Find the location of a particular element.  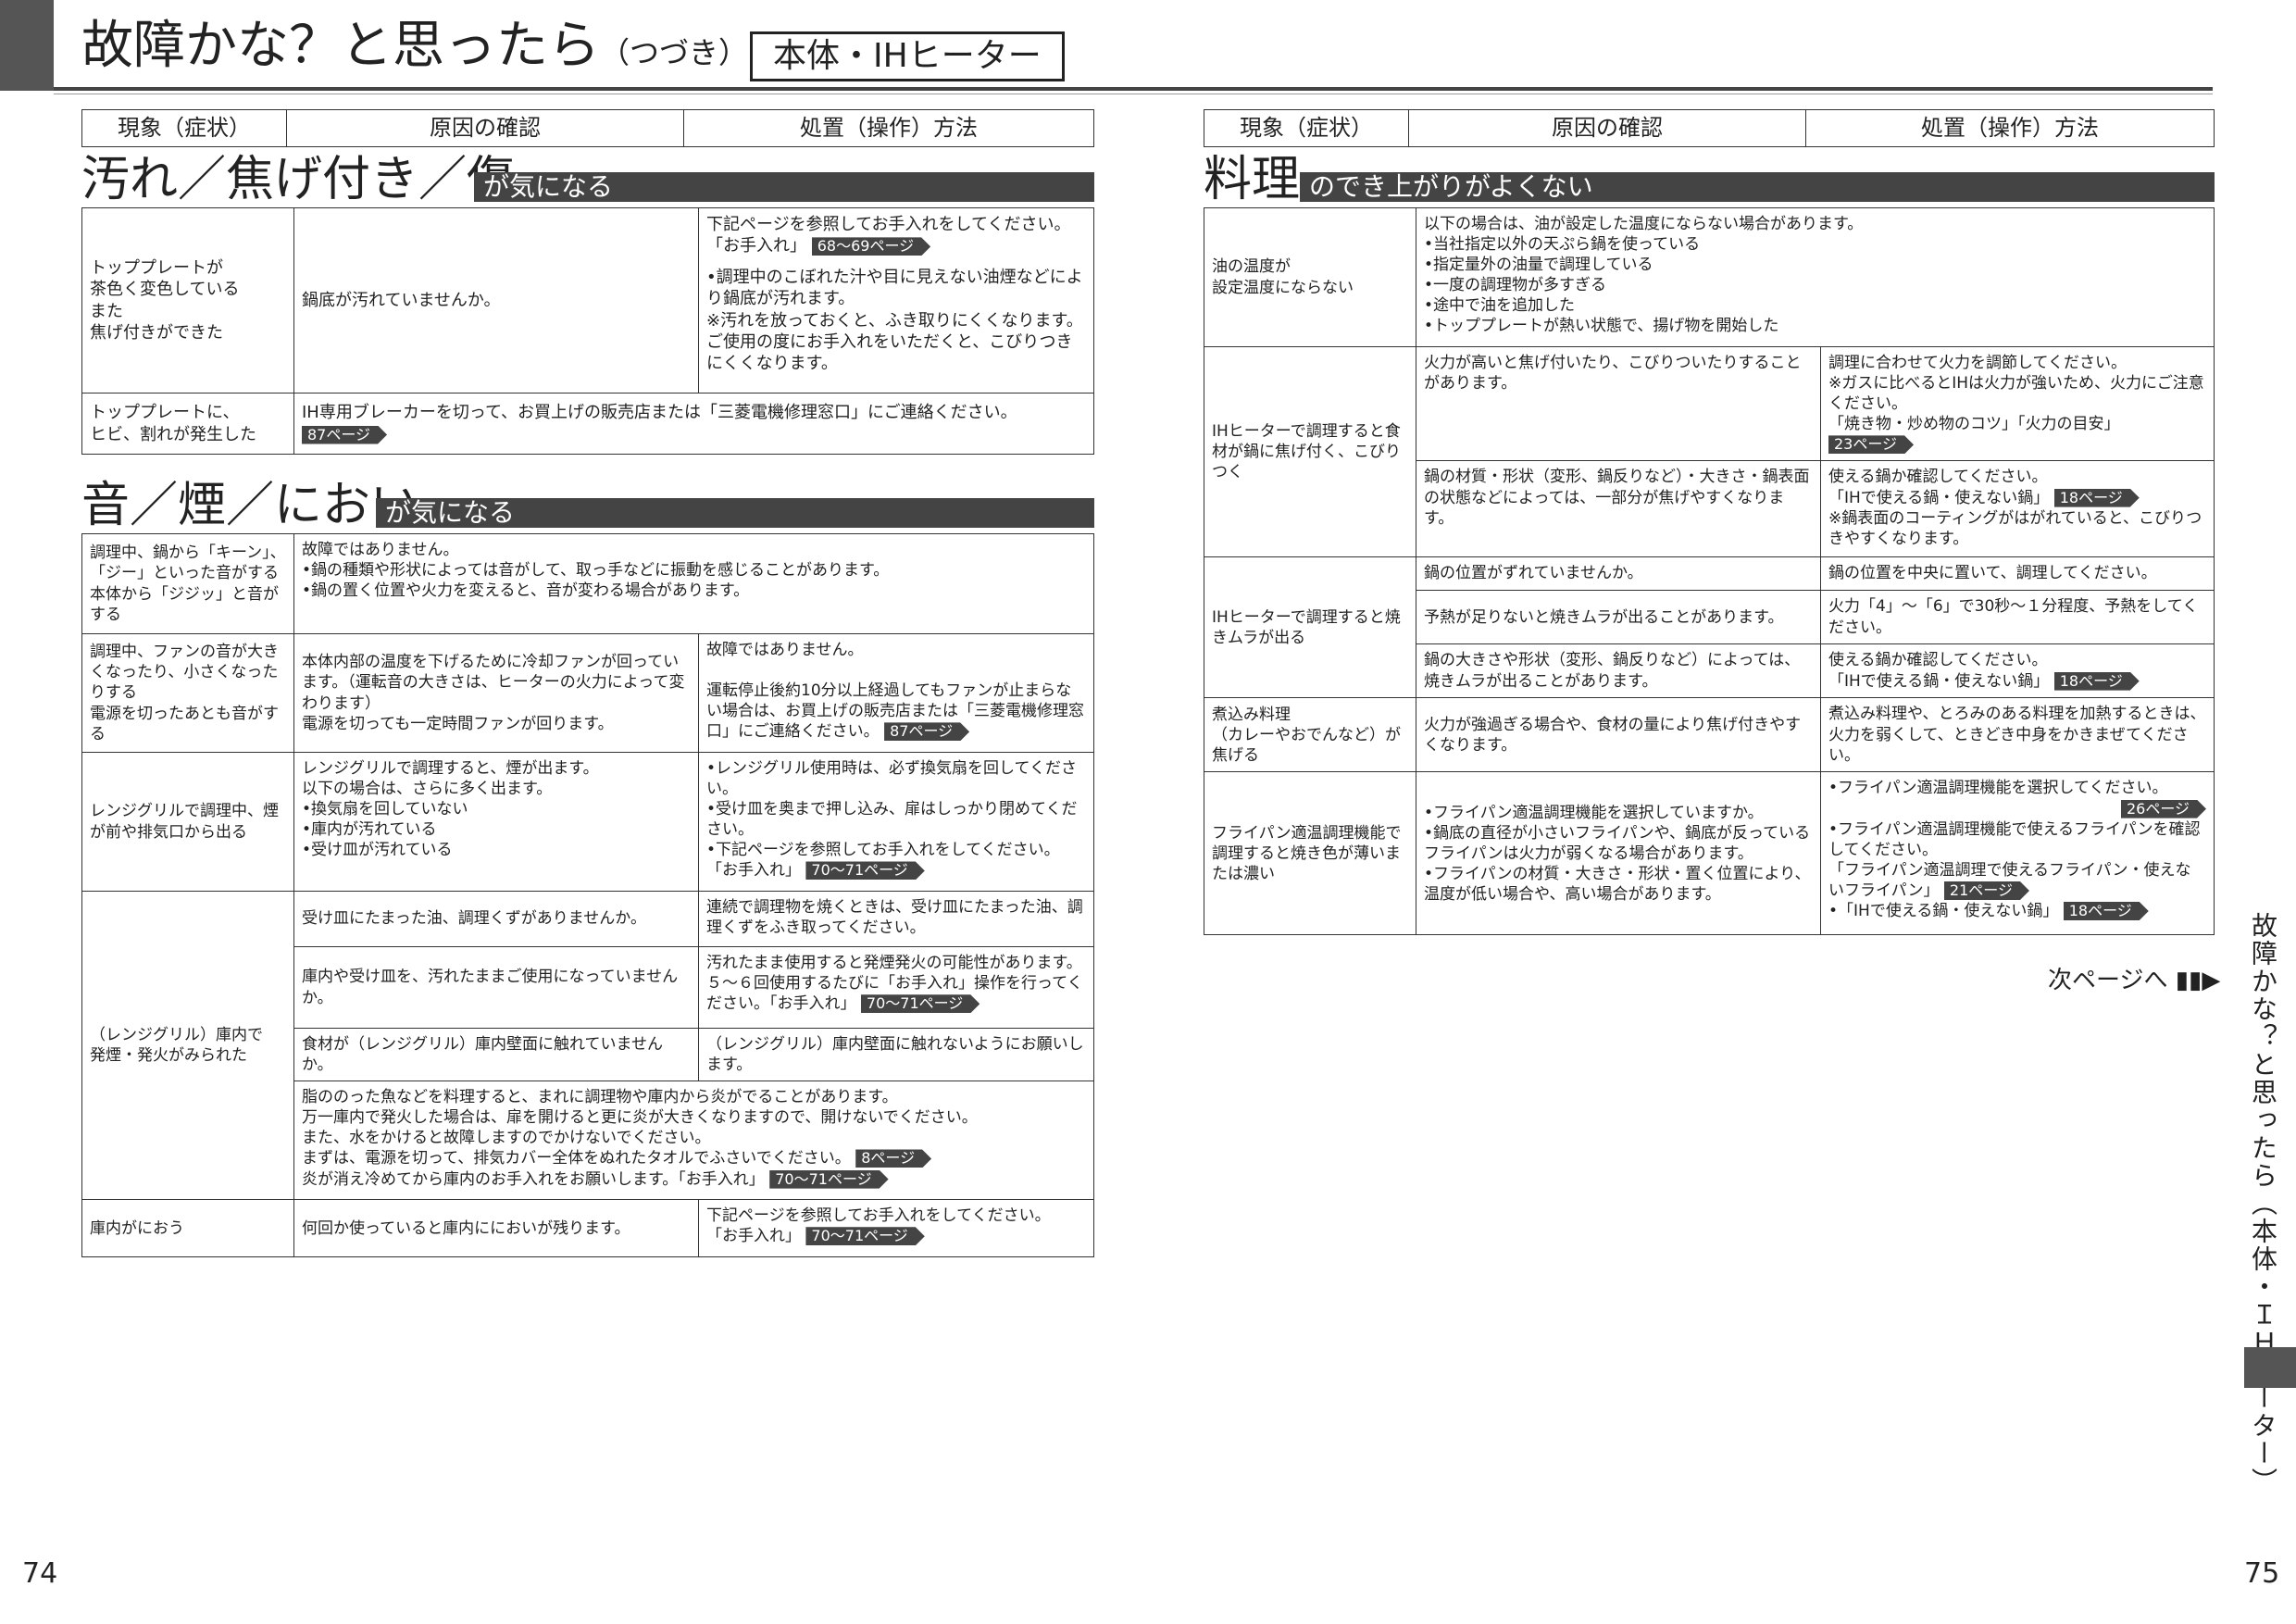

cause-cell: 鍋底が汚れていませんか。 is located at coordinates (496, 300).